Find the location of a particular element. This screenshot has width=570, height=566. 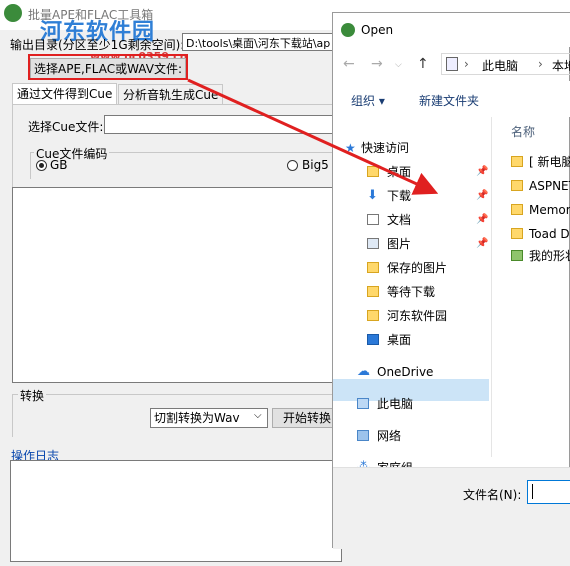

recent-chevron-icon: ⌵ is located at coordinates (398, 65).